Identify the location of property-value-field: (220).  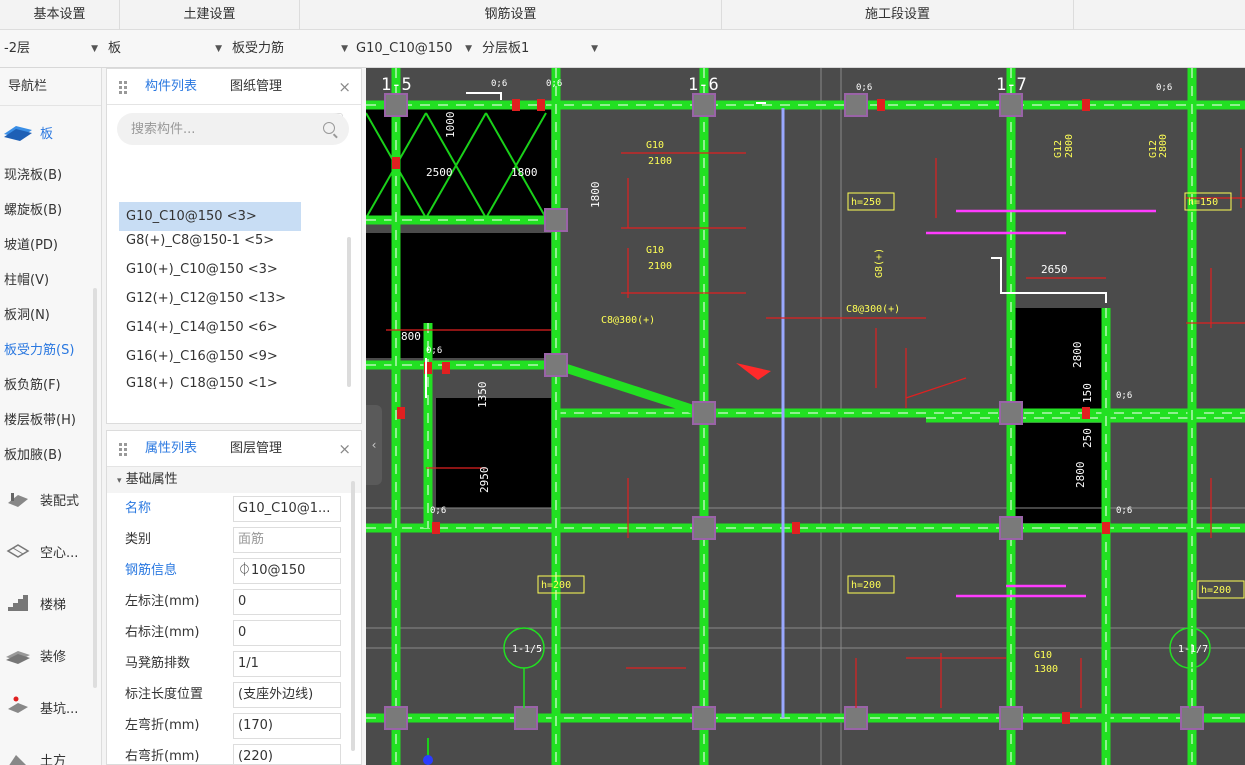
(287, 754).